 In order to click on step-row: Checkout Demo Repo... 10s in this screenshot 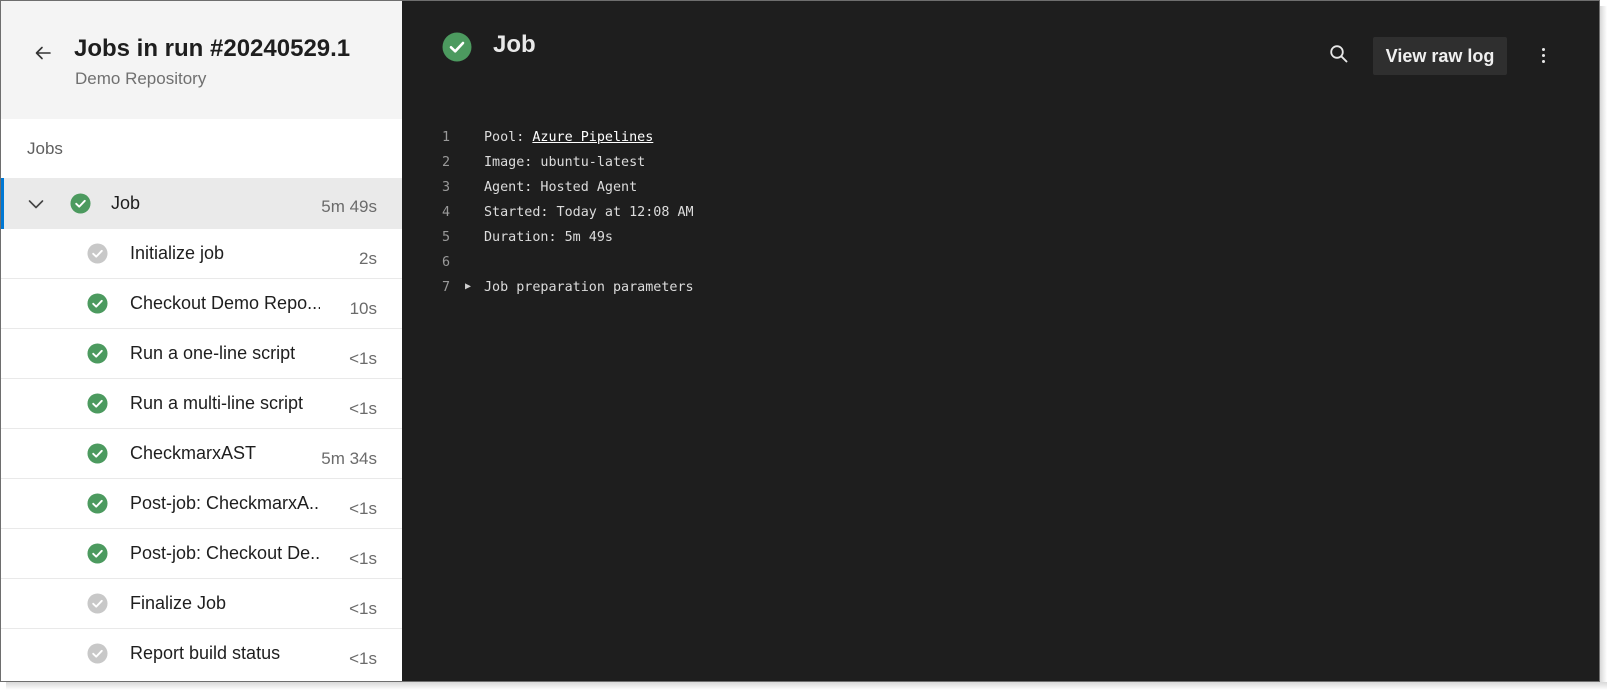, I will do `click(201, 304)`.